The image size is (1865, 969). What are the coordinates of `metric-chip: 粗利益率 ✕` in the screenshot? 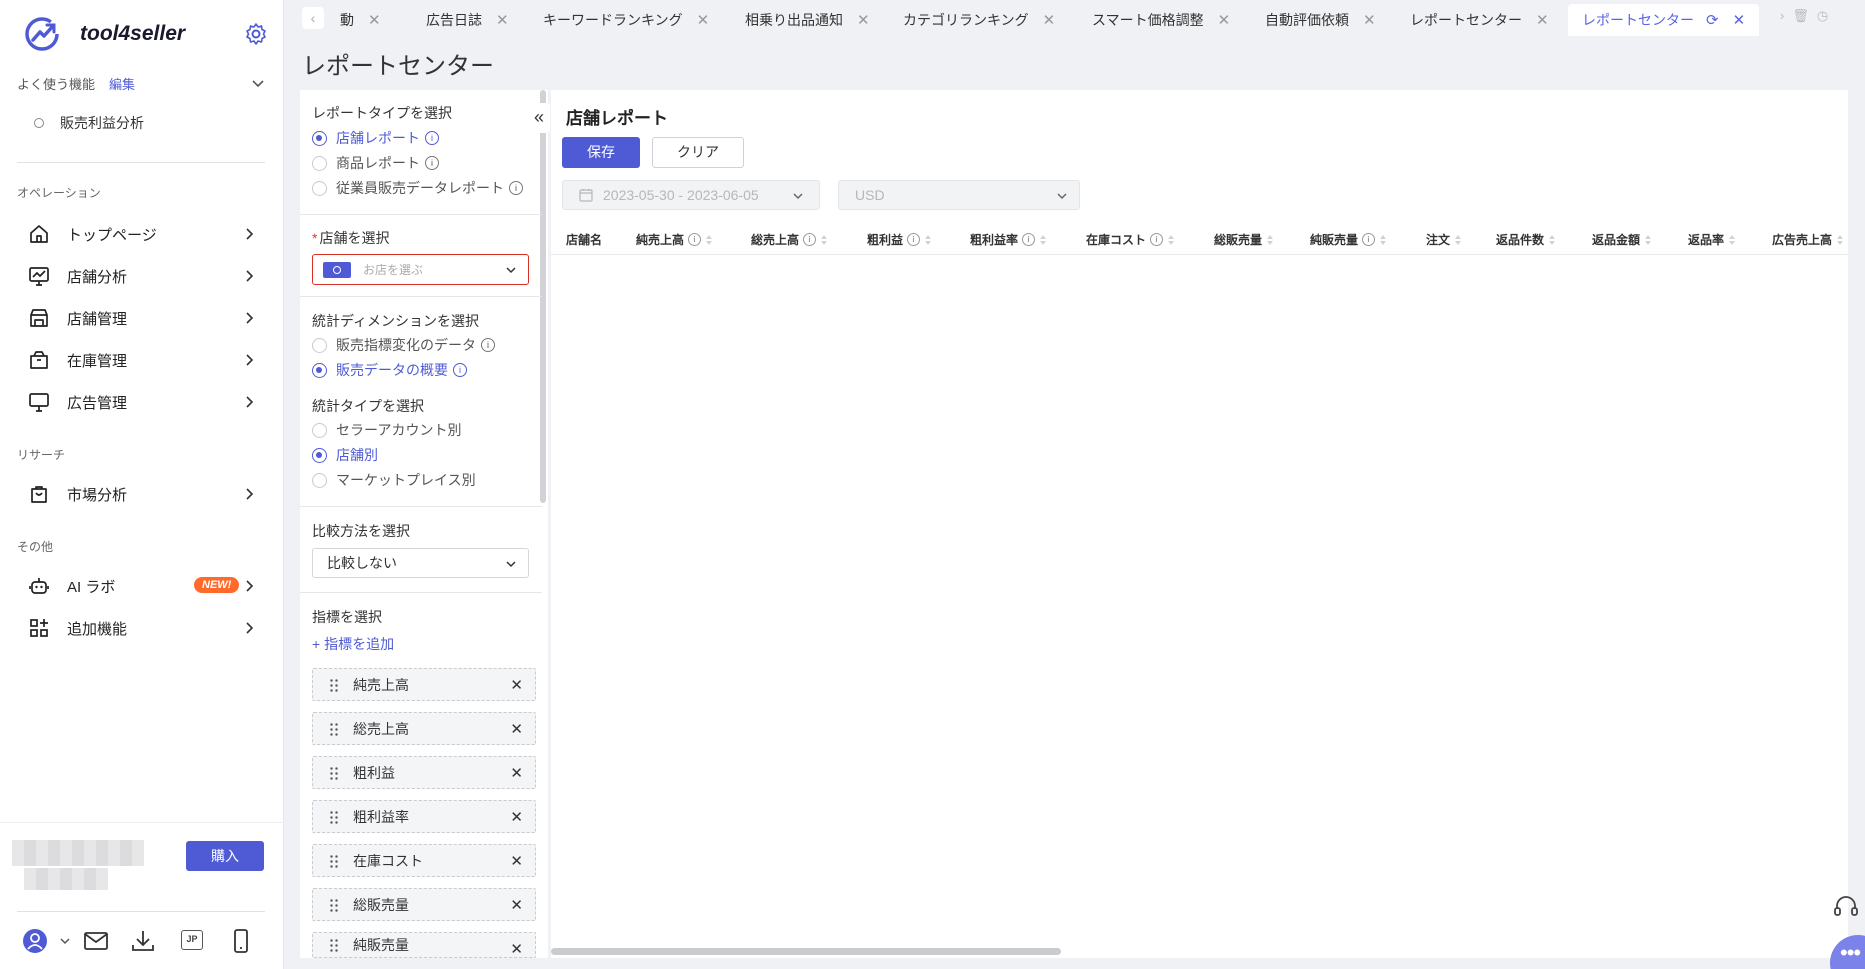 It's located at (424, 816).